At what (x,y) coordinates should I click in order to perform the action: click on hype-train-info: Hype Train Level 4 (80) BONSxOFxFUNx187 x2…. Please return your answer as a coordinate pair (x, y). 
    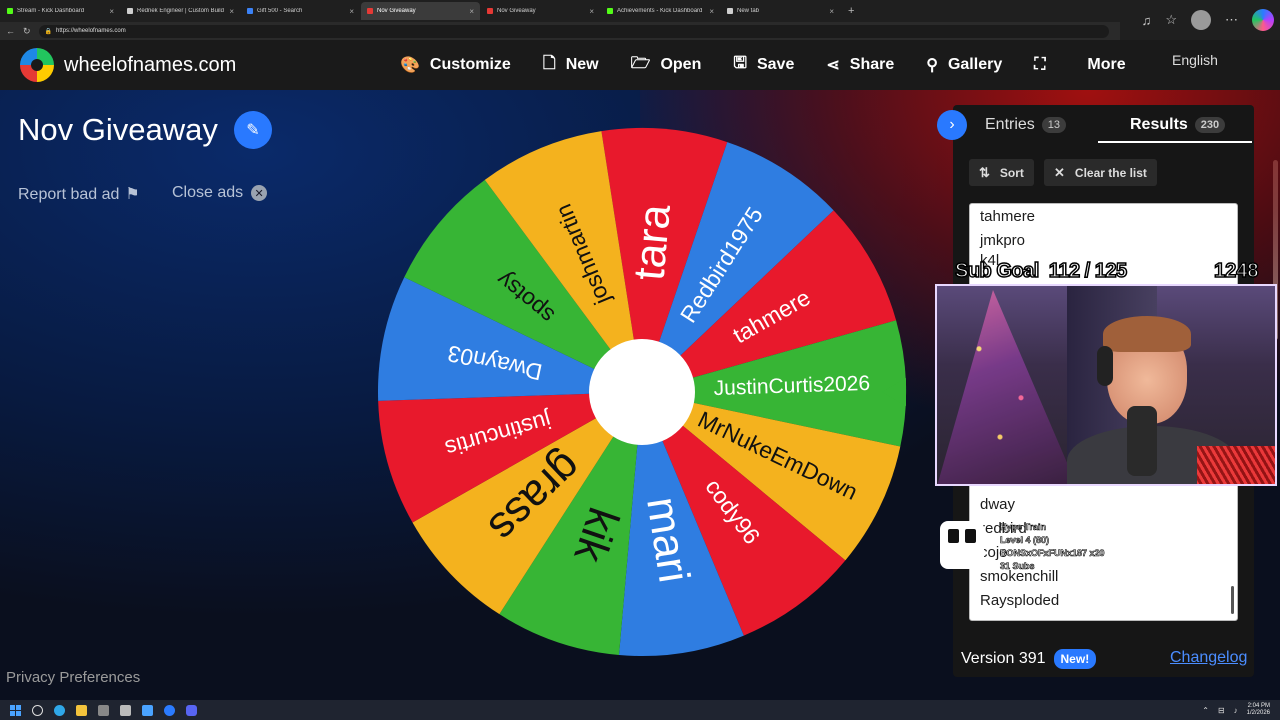
    Looking at the image, I should click on (1052, 547).